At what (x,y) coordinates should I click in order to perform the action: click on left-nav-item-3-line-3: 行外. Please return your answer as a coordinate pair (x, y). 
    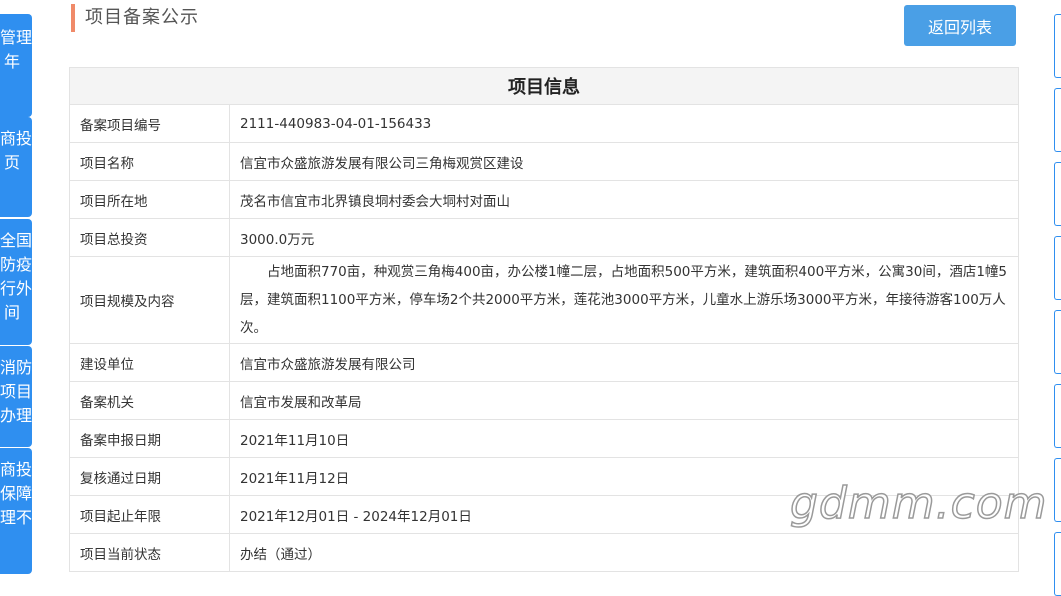
    Looking at the image, I should click on (16, 288).